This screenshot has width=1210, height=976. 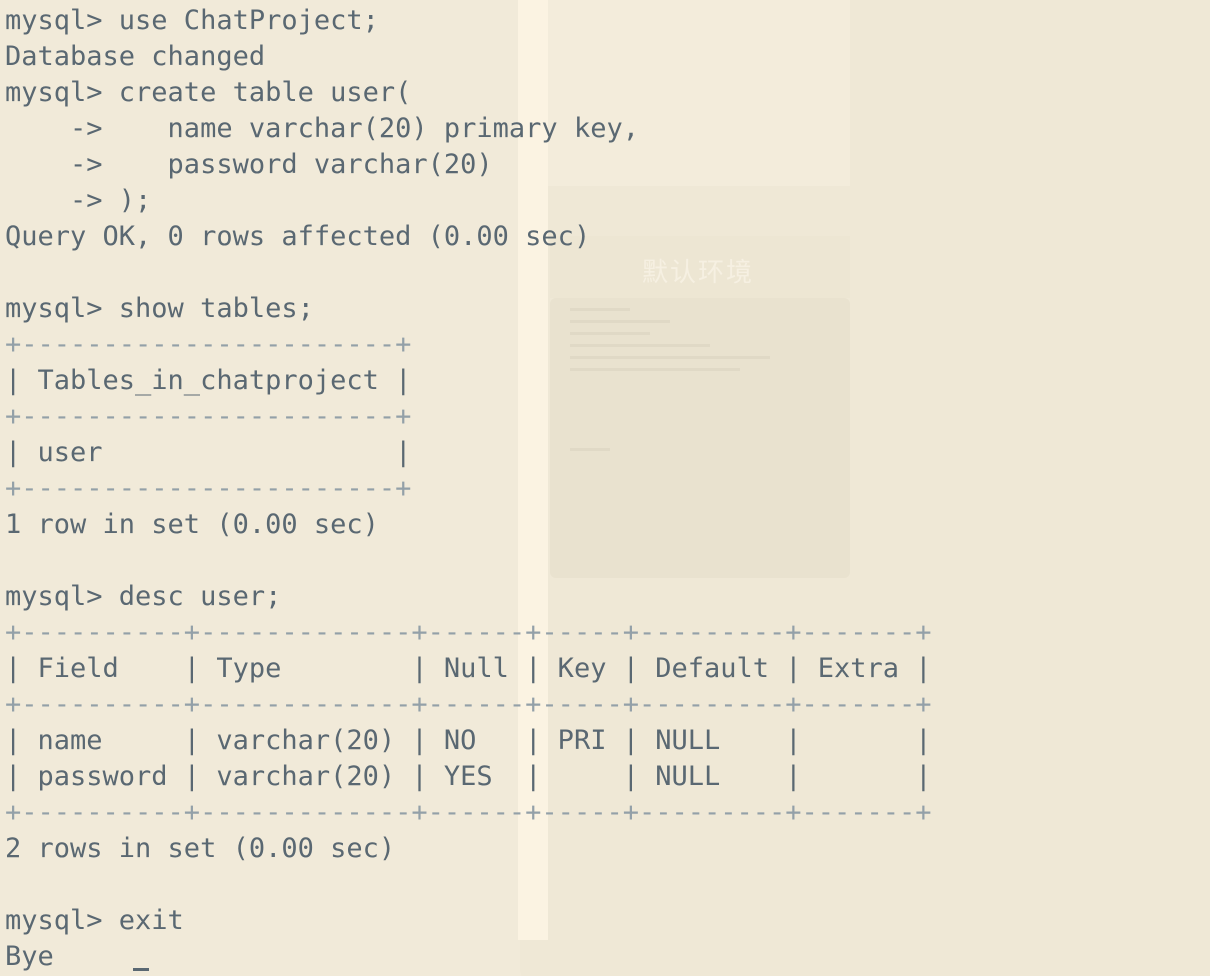 What do you see at coordinates (208, 92) in the screenshot?
I see `terminal-line: mysql> create table user(` at bounding box center [208, 92].